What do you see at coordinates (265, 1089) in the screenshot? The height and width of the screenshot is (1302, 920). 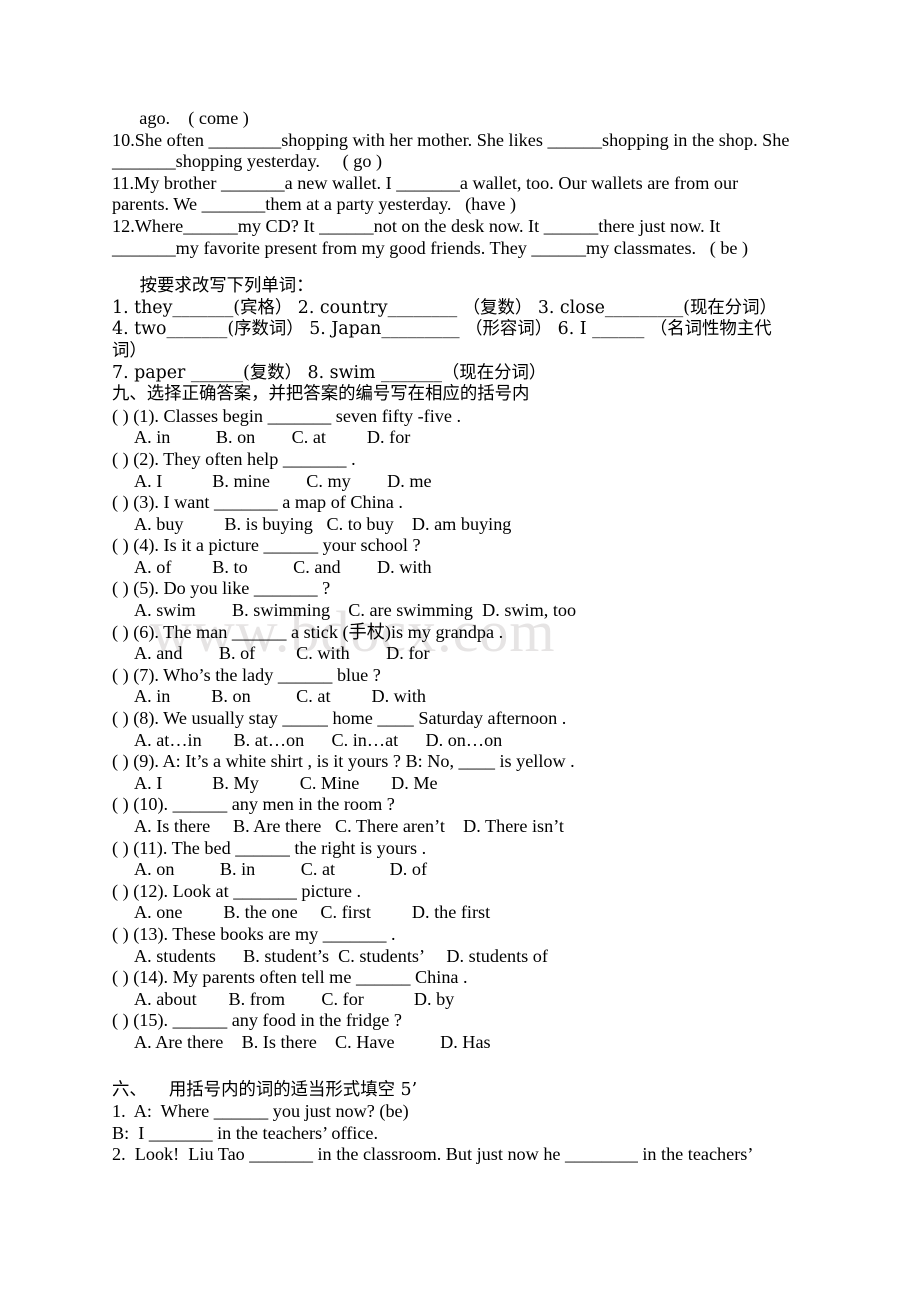 I see `verb-forms-heading: 六、 用括号内的词的适当形式填空 5’` at bounding box center [265, 1089].